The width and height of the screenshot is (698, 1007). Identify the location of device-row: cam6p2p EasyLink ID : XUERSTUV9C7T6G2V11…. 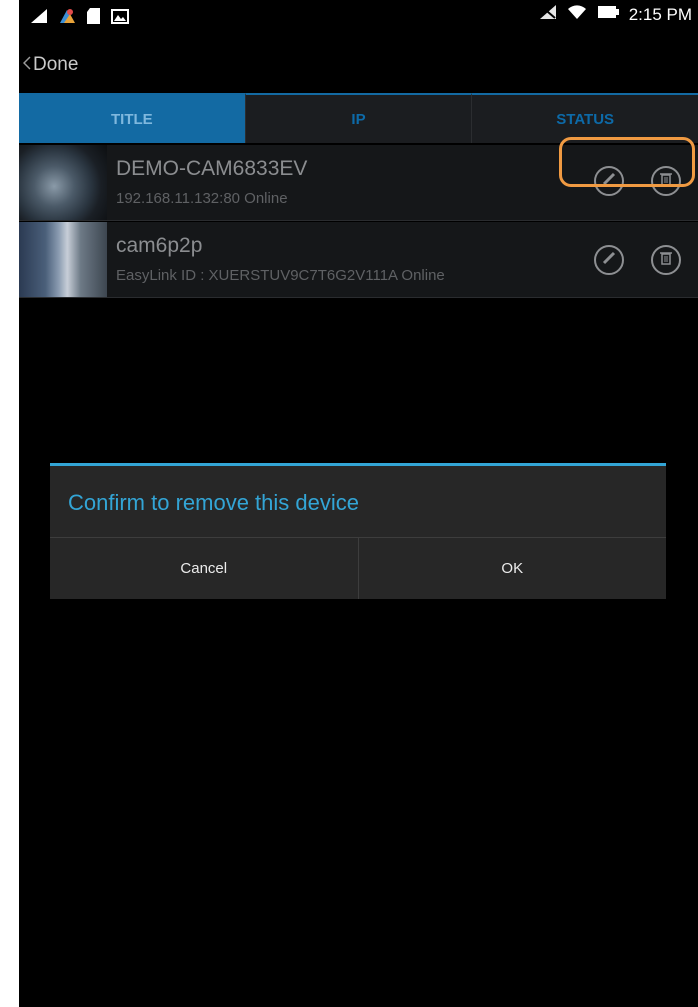
(358, 260).